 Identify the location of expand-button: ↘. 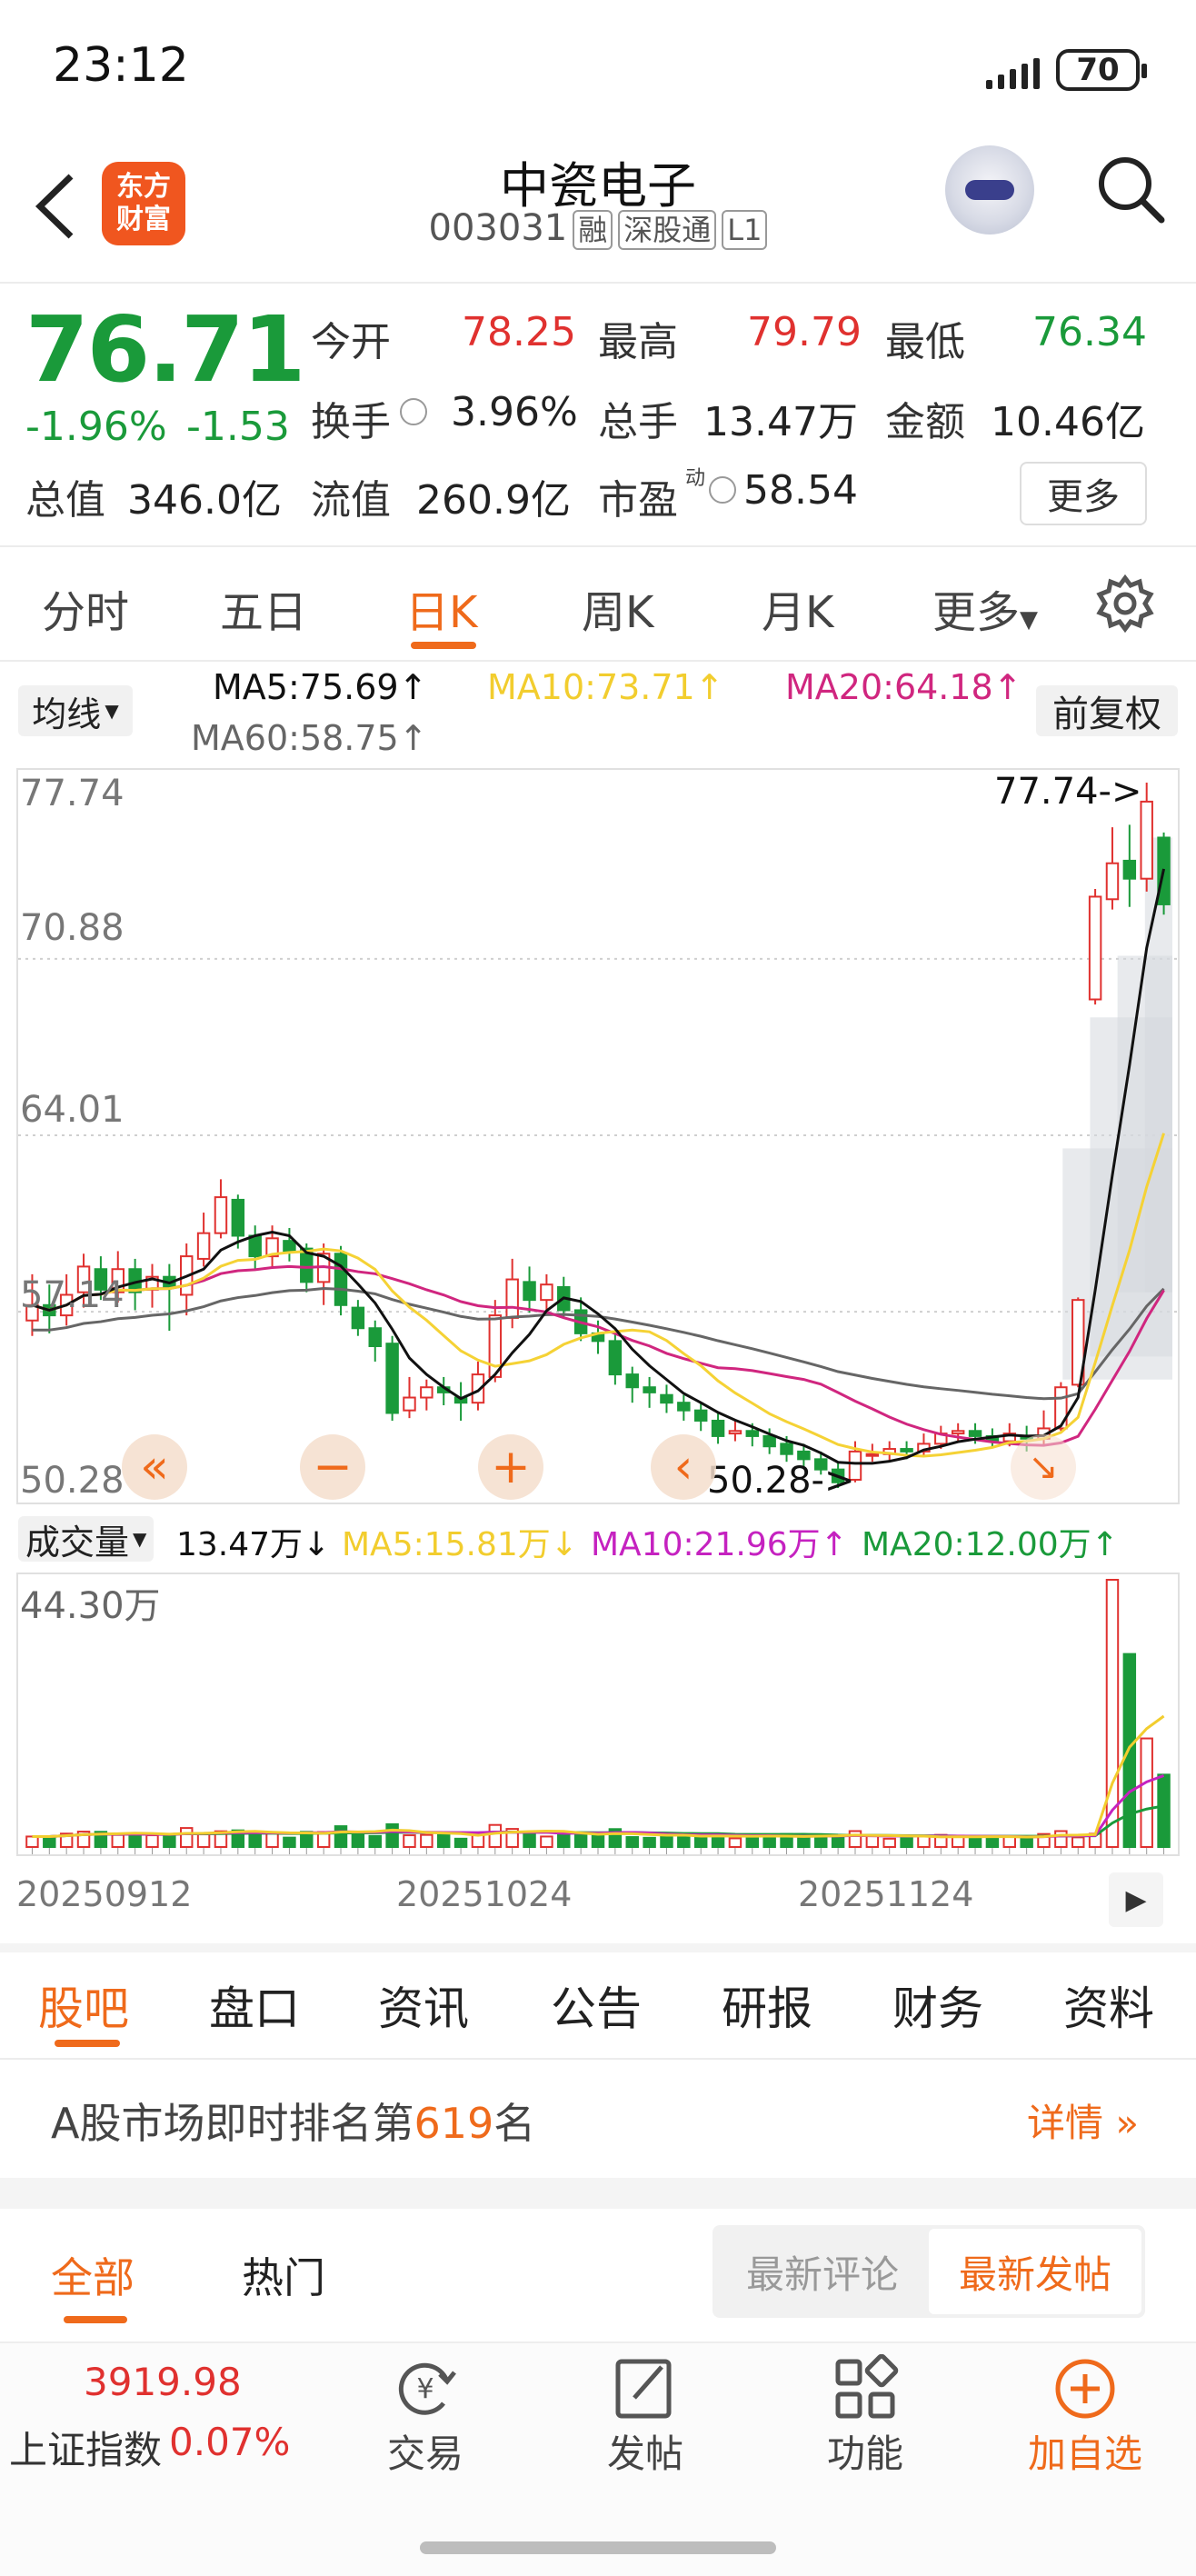
(1043, 1467).